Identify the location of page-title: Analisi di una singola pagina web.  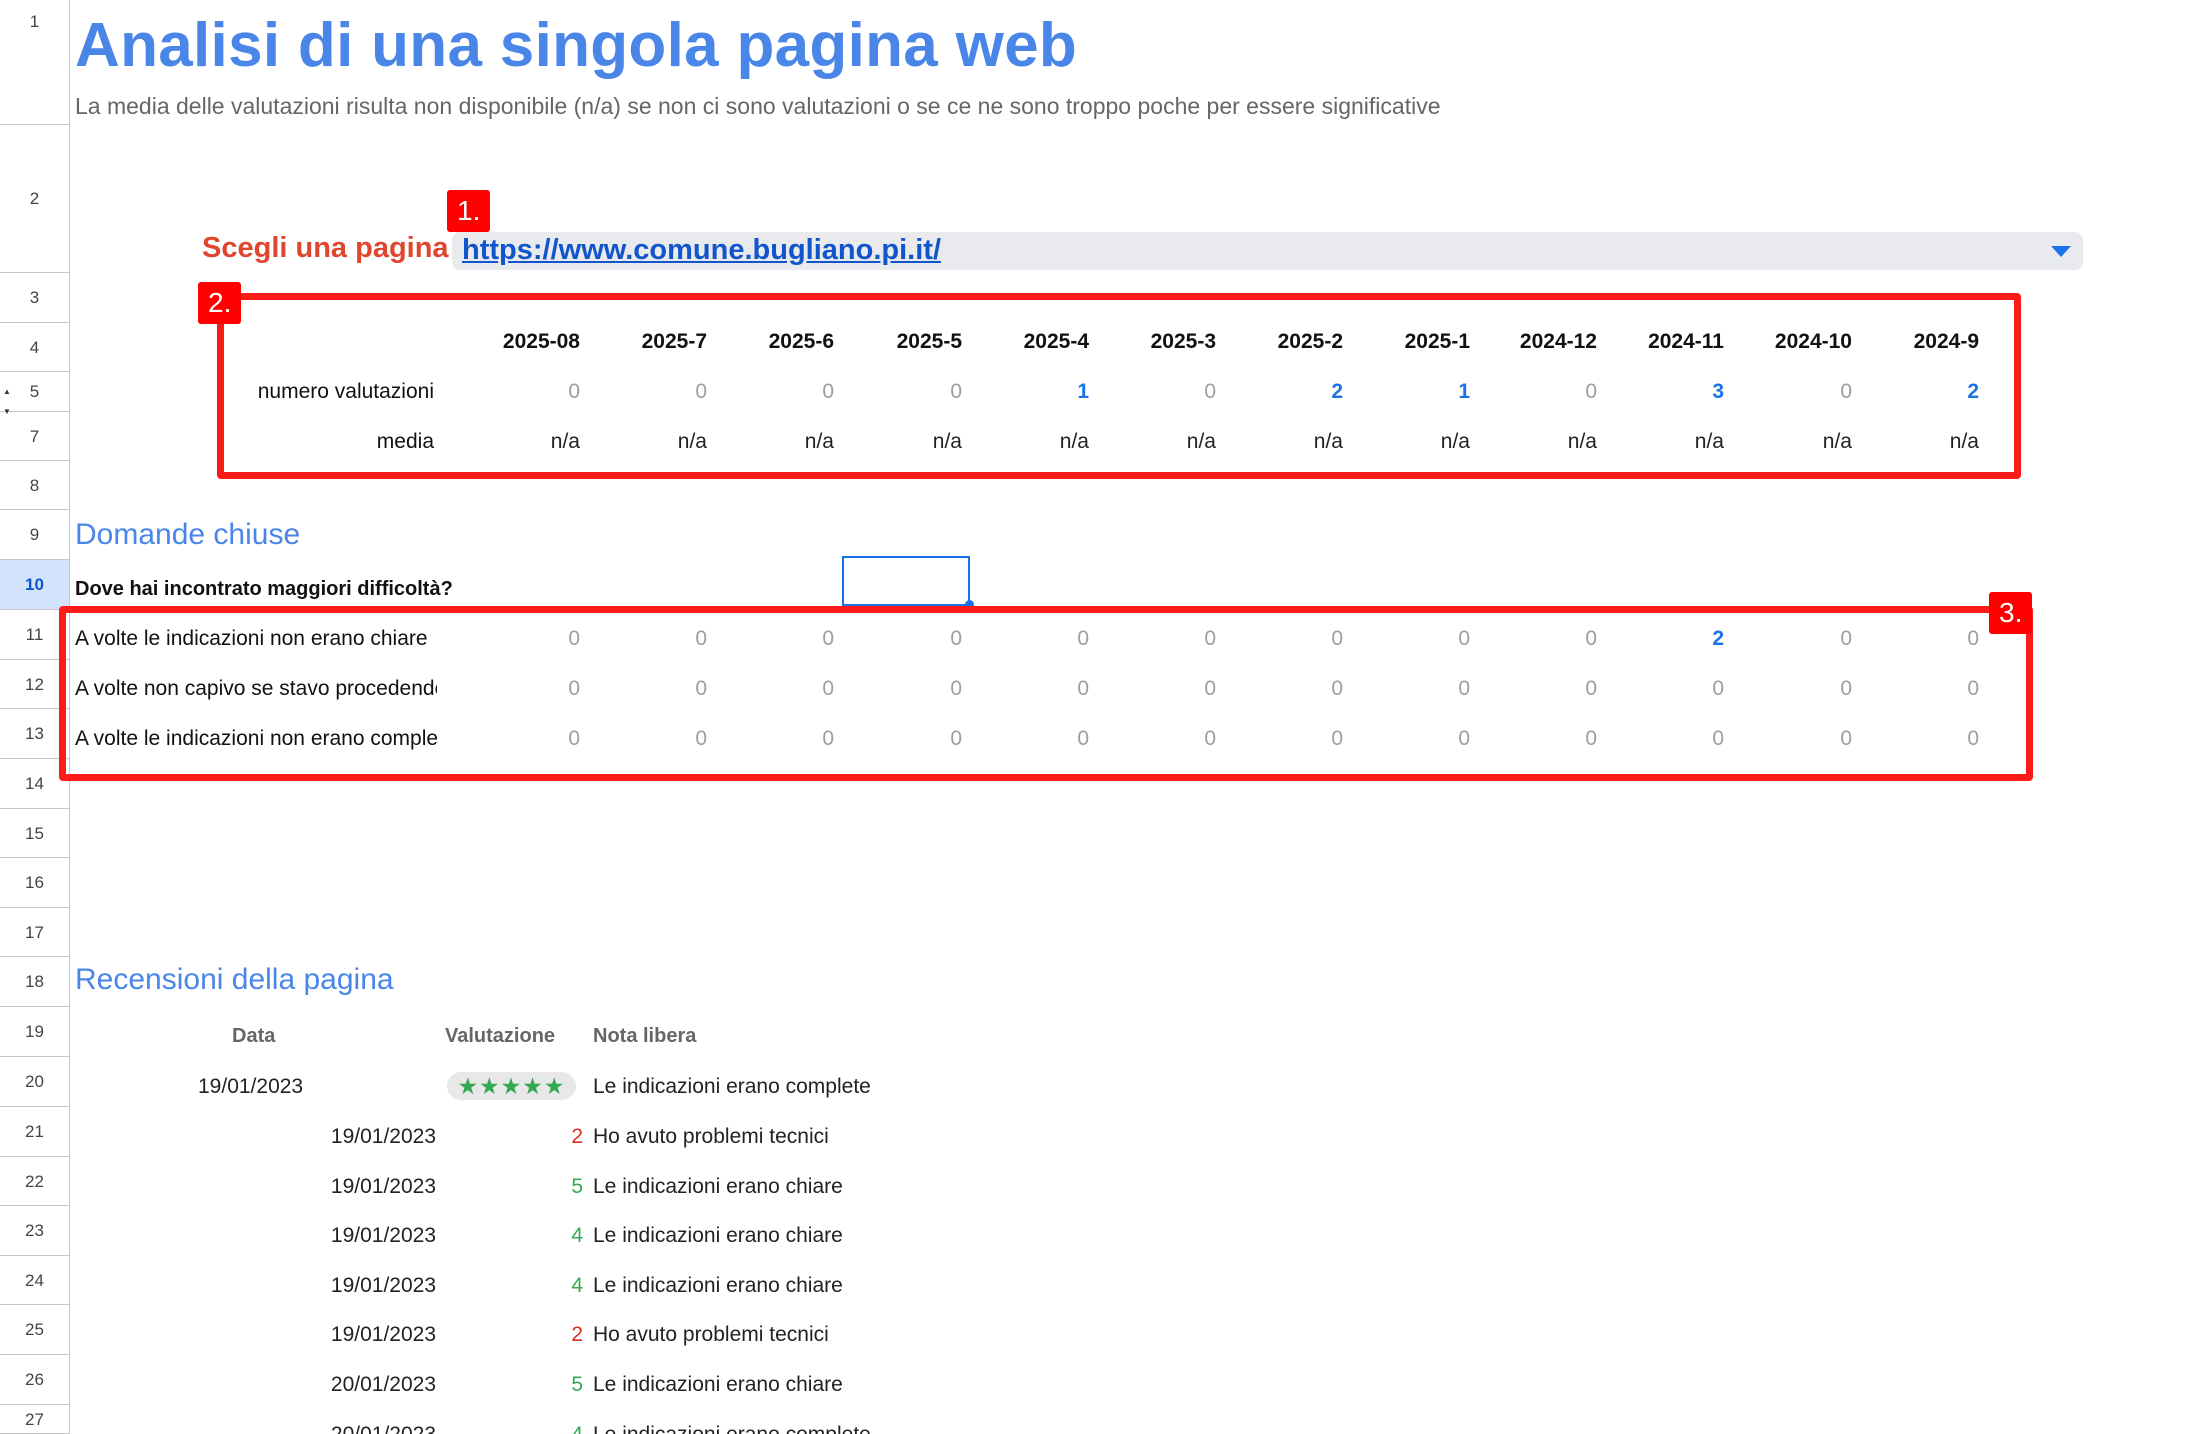
(576, 45).